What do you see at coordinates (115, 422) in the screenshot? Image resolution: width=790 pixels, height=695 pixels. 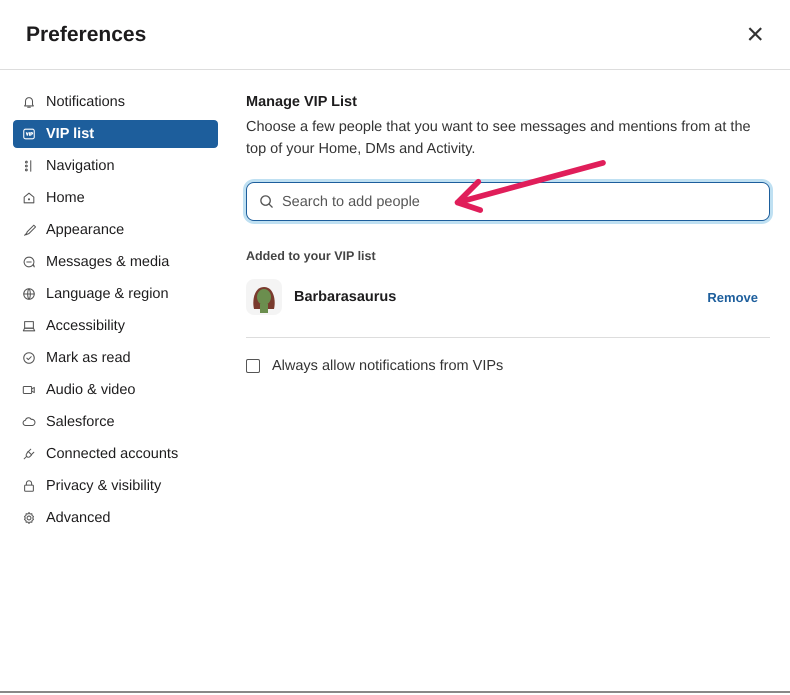 I see `sidebar-item: Salesforce` at bounding box center [115, 422].